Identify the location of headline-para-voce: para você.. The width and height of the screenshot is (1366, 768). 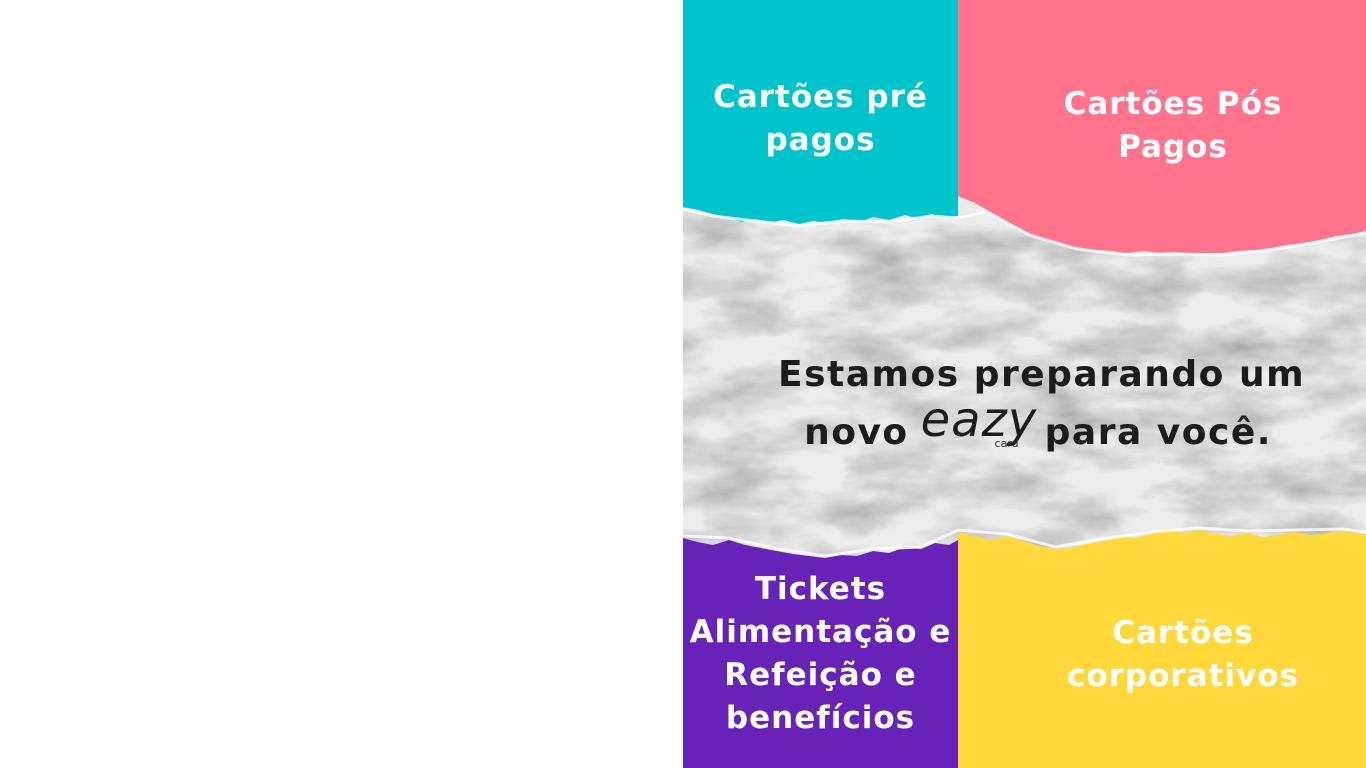
(1158, 432).